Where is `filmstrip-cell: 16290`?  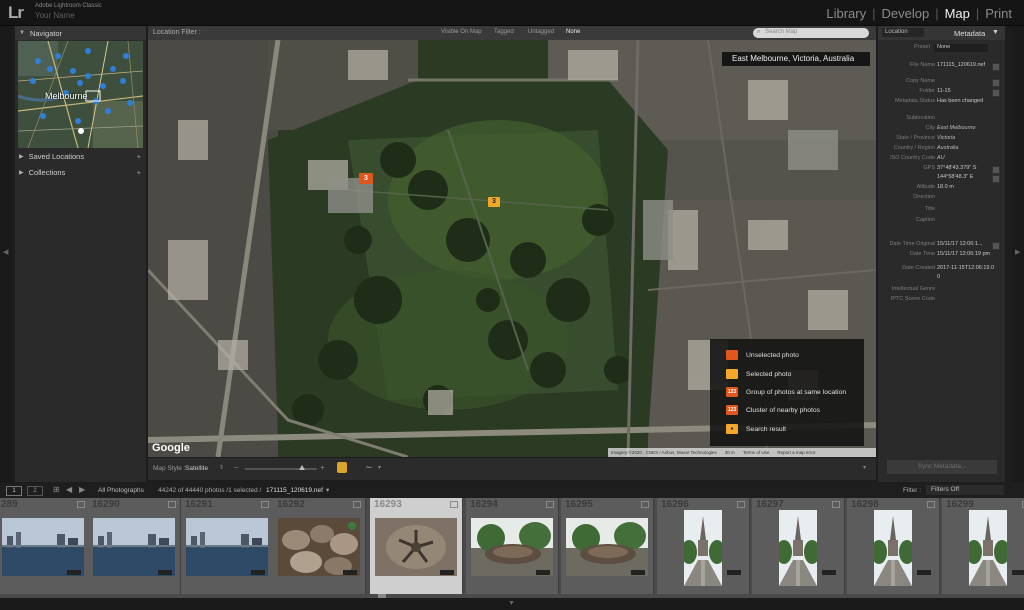
filmstrip-cell: 16290 is located at coordinates (134, 546).